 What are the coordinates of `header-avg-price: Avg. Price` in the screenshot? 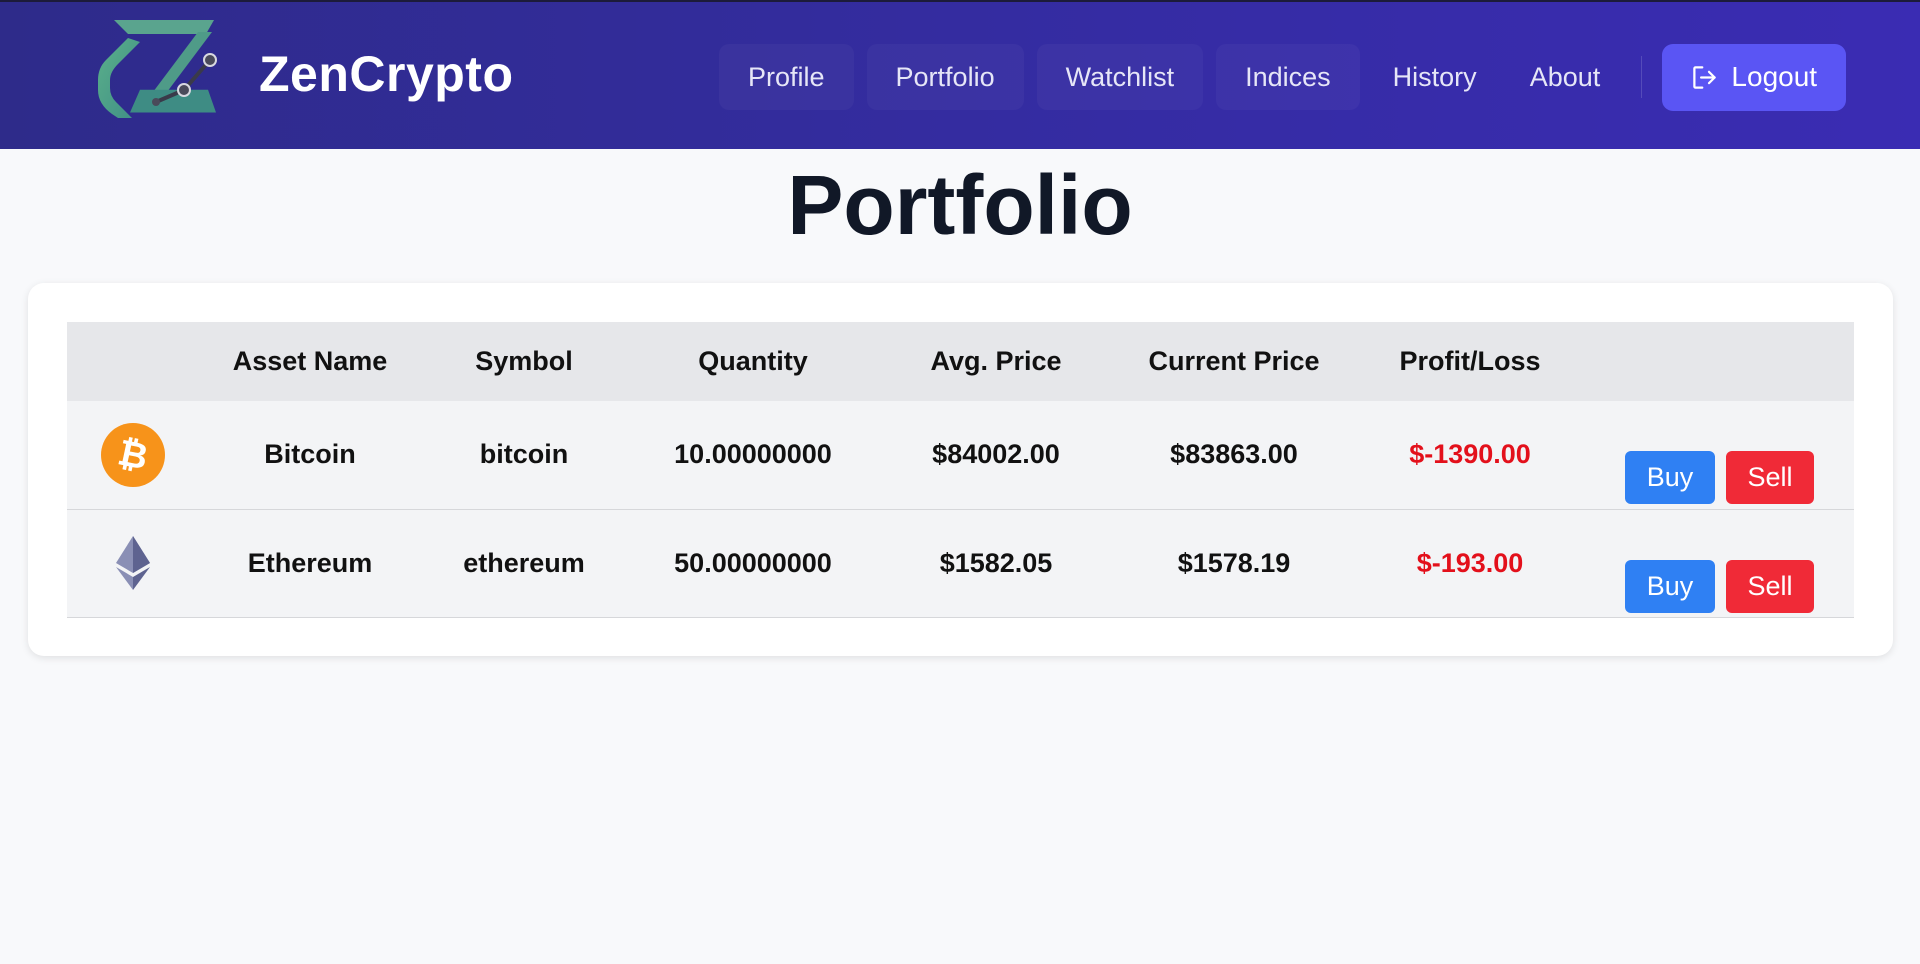 It's located at (996, 361).